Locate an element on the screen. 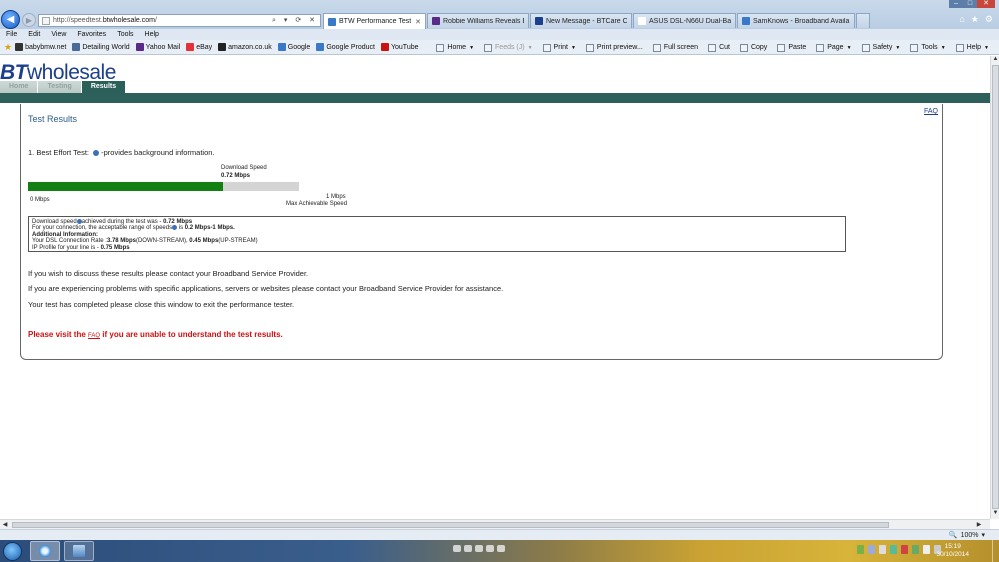  start-button is located at coordinates (12, 551).